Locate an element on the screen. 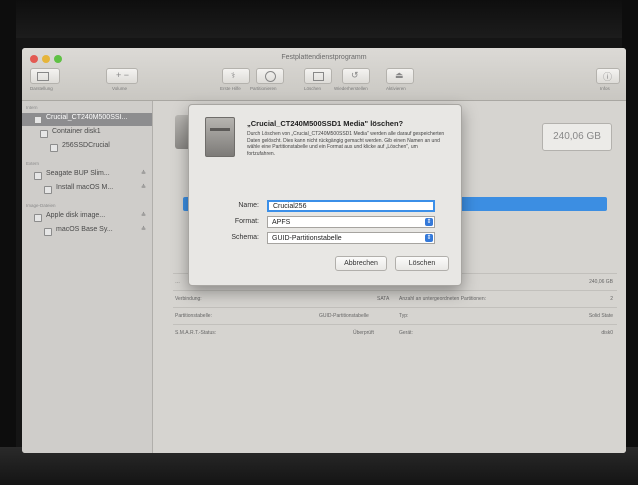 This screenshot has width=638, height=485. format-value: APFS is located at coordinates (281, 222).